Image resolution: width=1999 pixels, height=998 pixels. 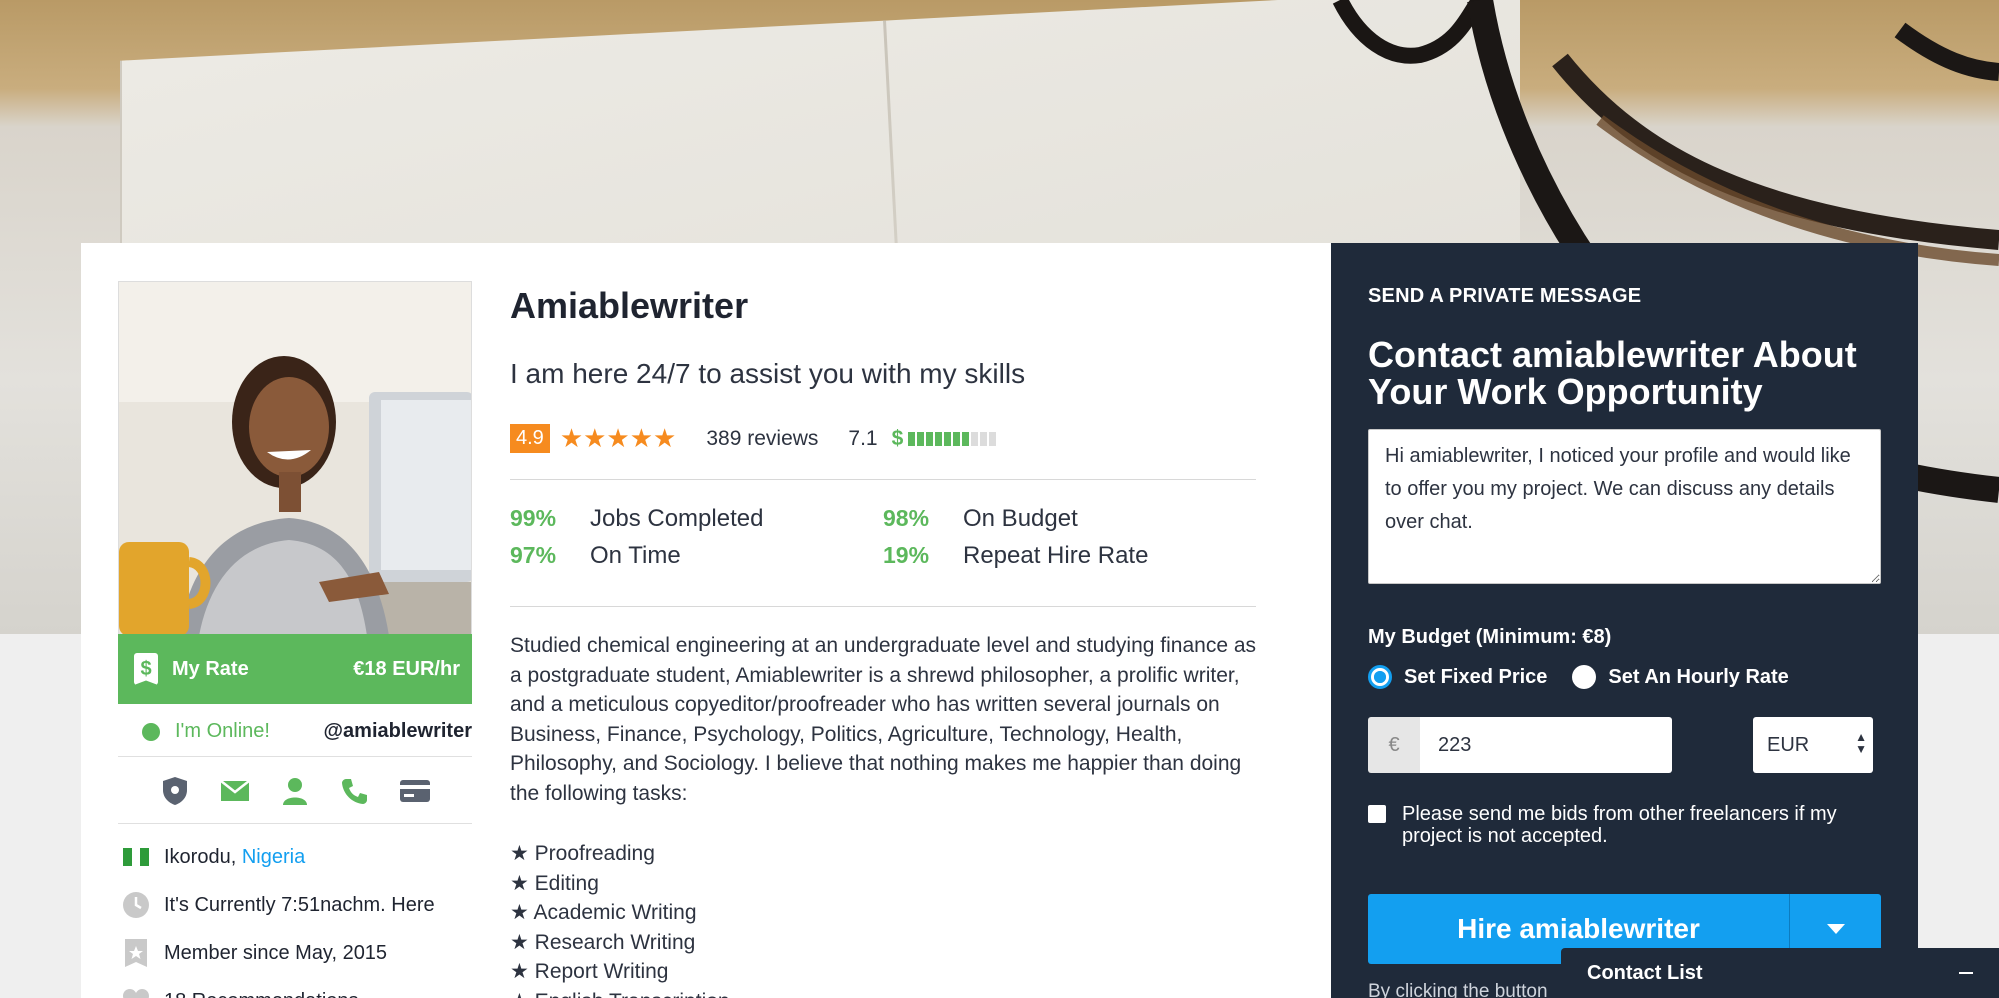 I want to click on budget-label: My Budget (Minimum: €8), so click(x=1490, y=637).